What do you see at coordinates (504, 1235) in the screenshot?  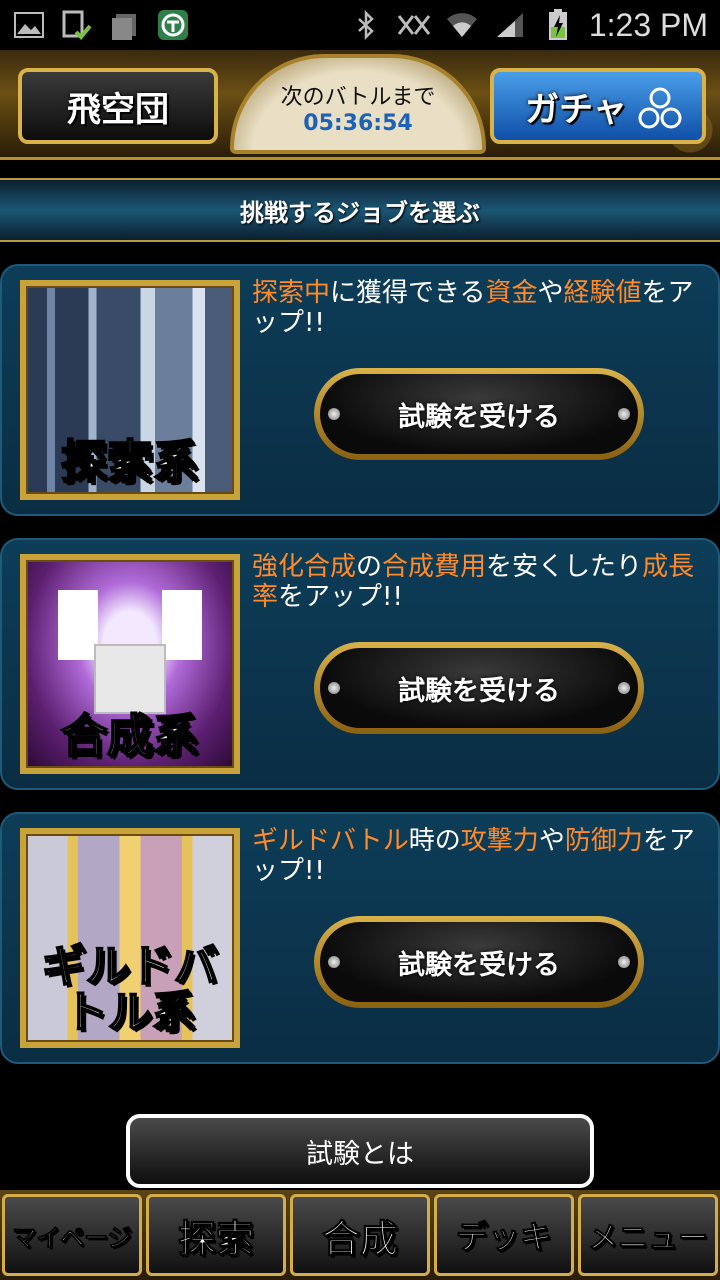 I see `nav-deck: デッキ` at bounding box center [504, 1235].